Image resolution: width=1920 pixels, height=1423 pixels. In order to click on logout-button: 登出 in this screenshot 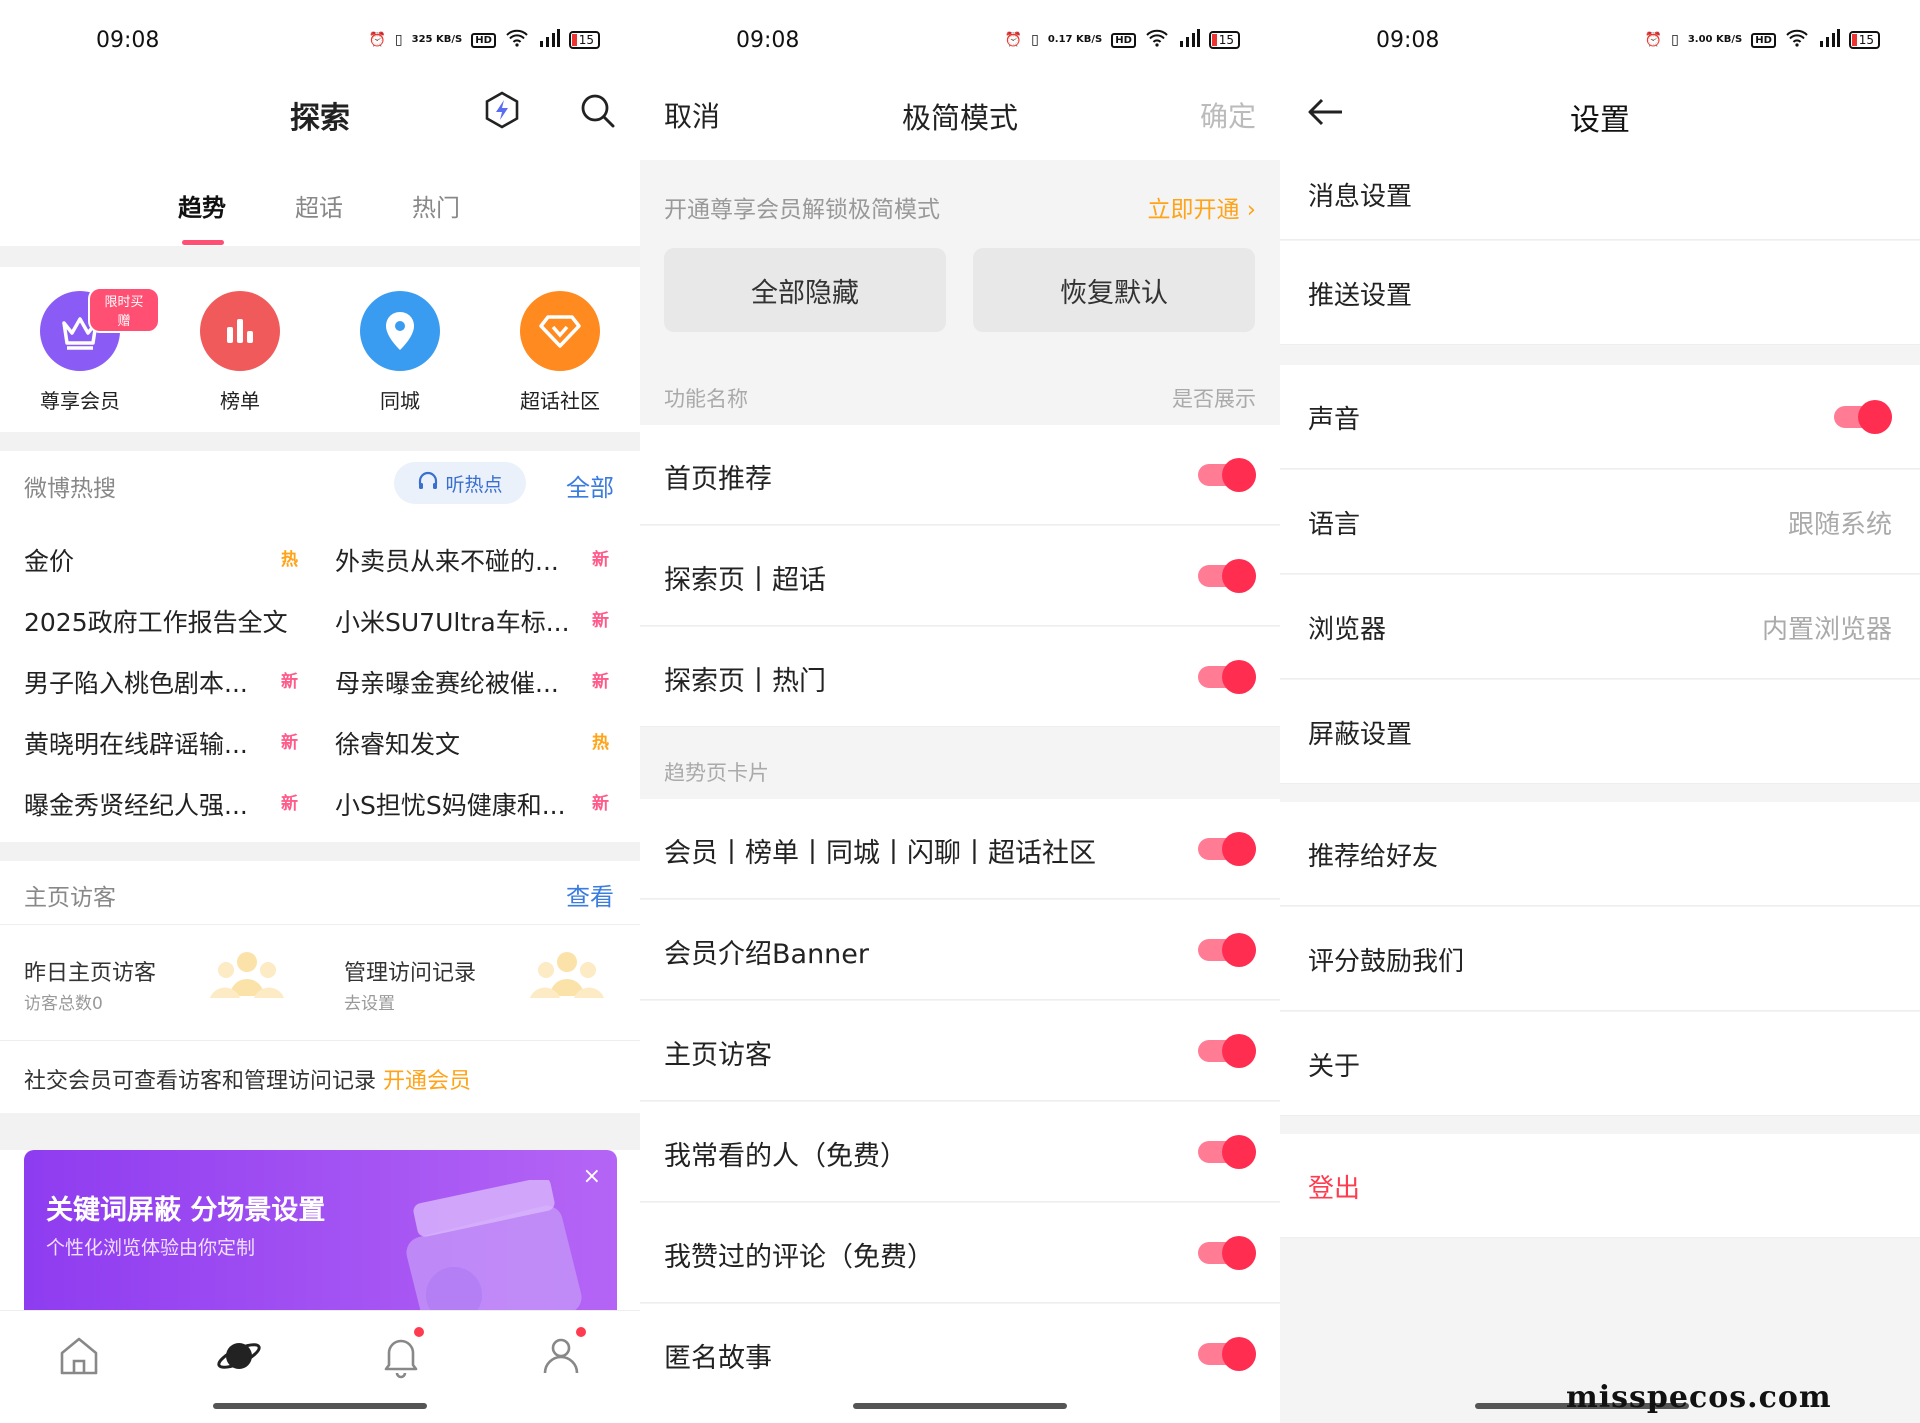, I will do `click(1600, 1186)`.